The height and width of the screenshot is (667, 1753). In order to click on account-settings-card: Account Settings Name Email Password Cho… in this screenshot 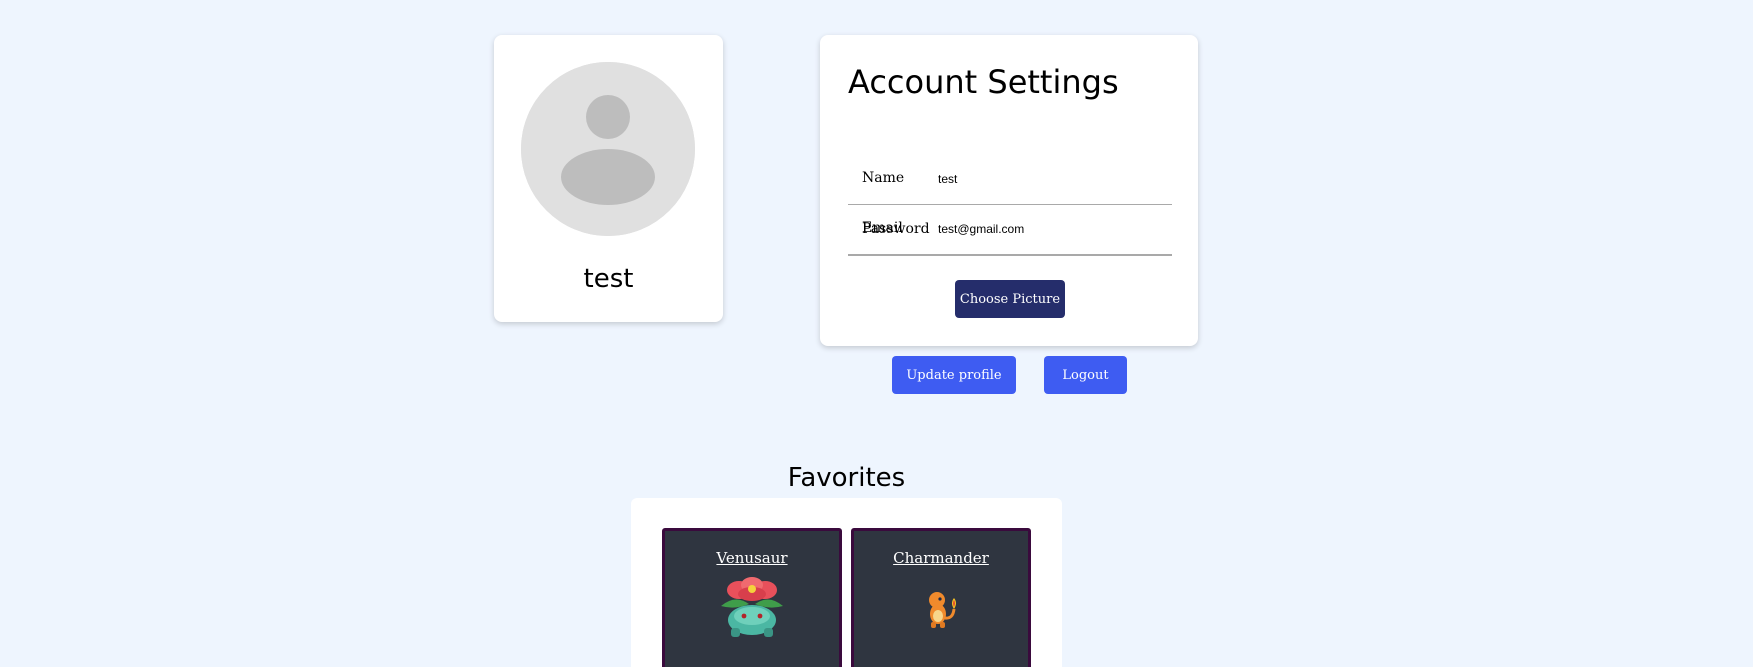, I will do `click(1009, 190)`.